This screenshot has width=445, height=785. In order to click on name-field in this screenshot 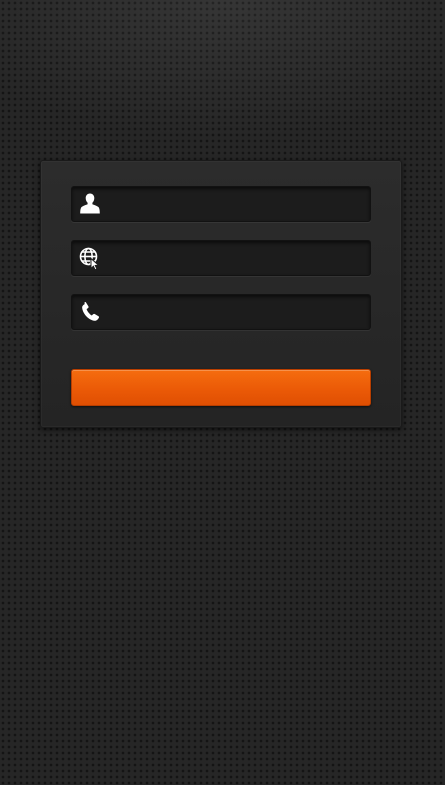, I will do `click(221, 204)`.